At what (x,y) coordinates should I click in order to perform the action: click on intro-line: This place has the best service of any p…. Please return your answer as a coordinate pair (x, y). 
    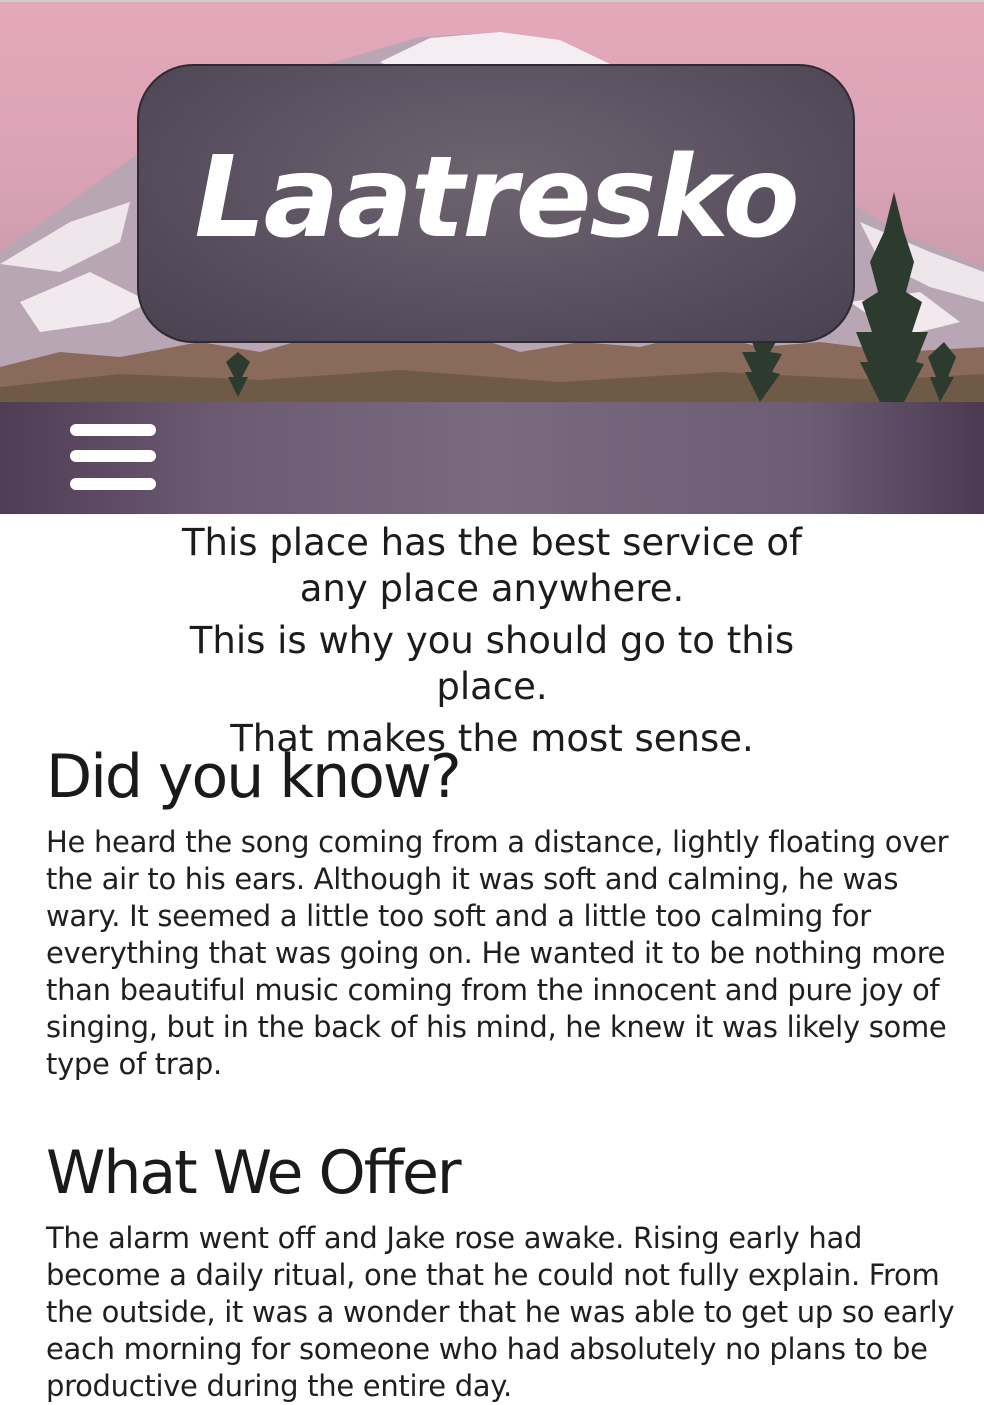
    Looking at the image, I should click on (492, 565).